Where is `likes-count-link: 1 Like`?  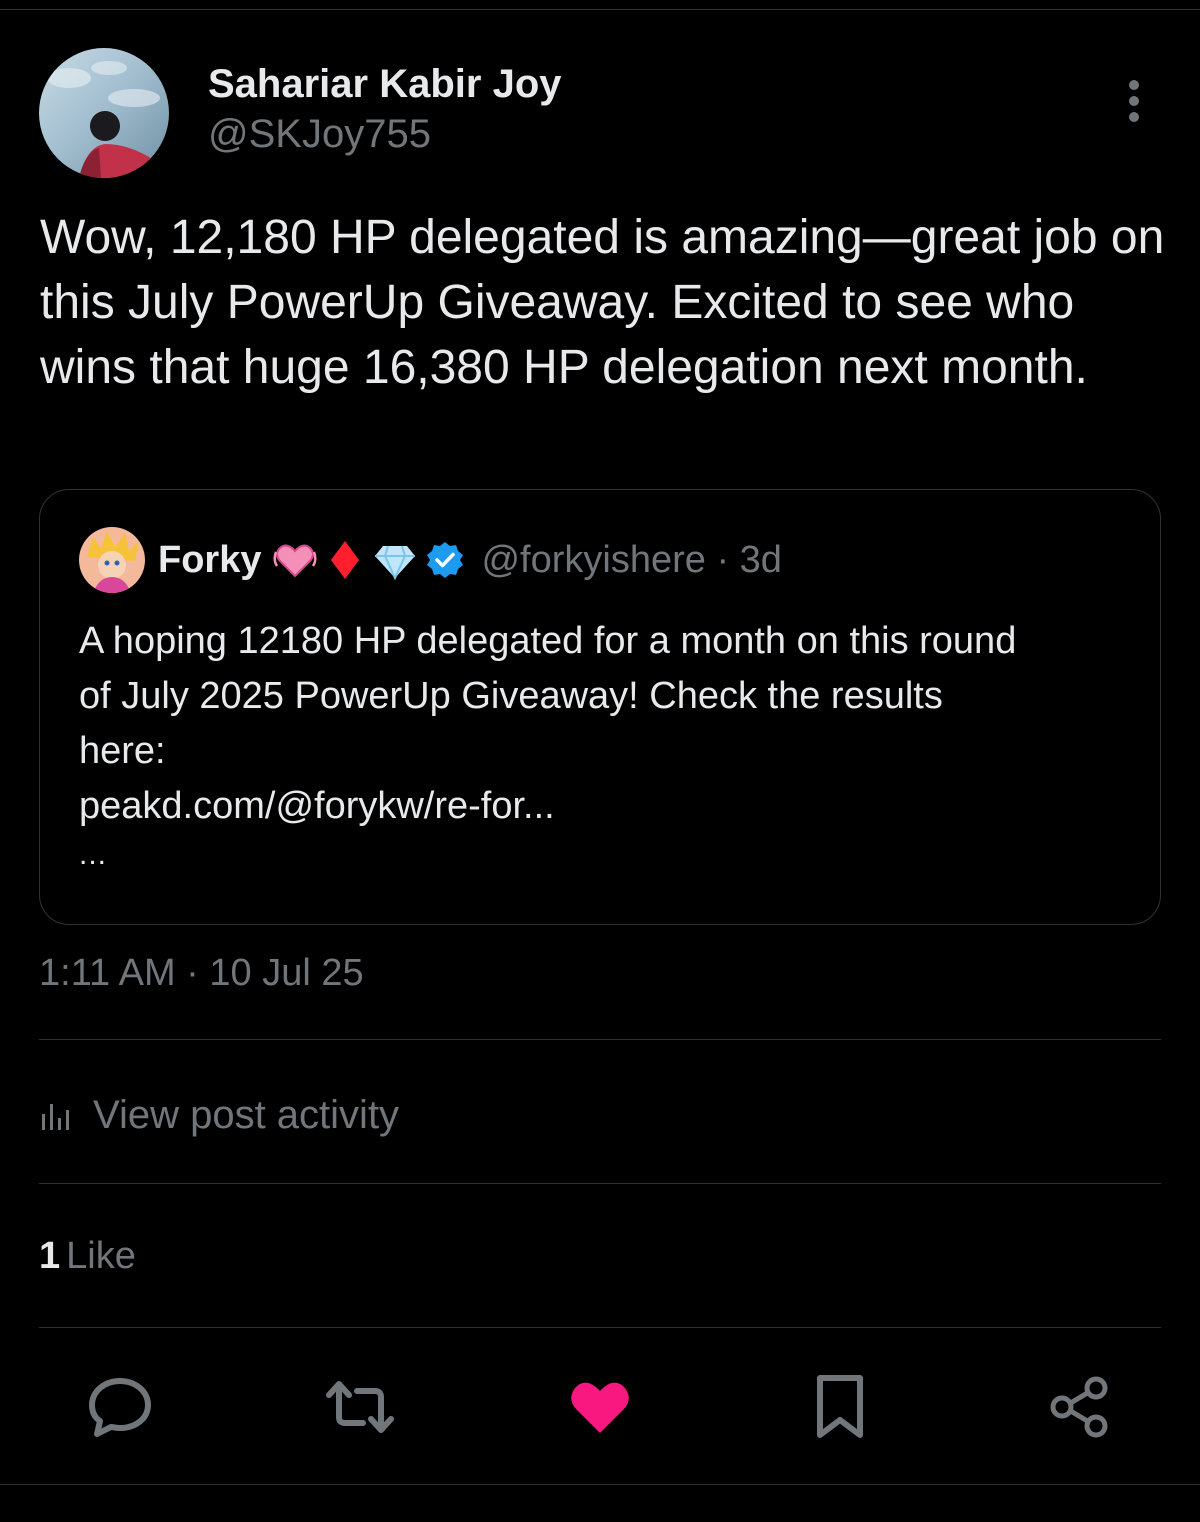 likes-count-link: 1 Like is located at coordinates (87, 1256).